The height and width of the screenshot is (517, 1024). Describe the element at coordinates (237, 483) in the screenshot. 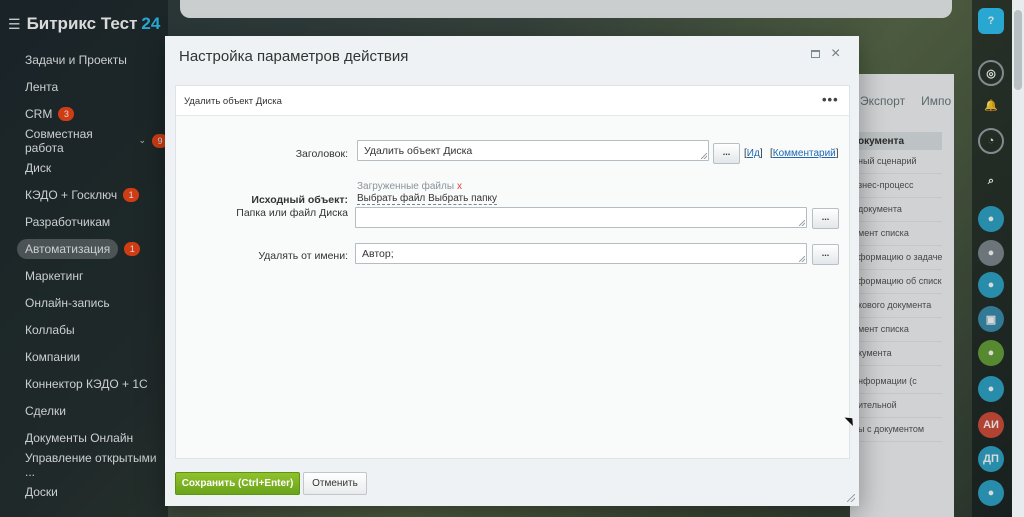

I see `save-button: Сохранить (Ctrl+Enter)` at that location.